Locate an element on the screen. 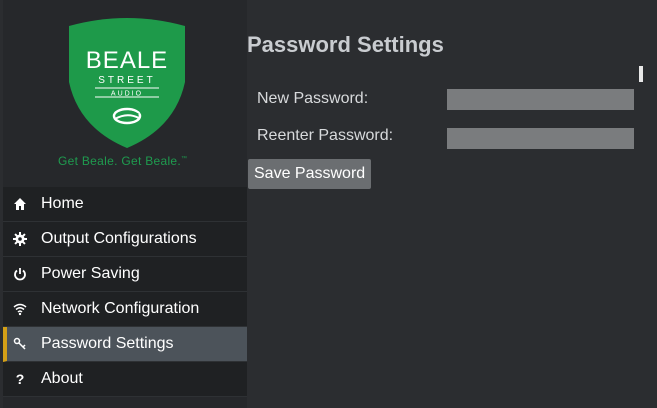  sidebar-item-home: Home is located at coordinates (125, 204).